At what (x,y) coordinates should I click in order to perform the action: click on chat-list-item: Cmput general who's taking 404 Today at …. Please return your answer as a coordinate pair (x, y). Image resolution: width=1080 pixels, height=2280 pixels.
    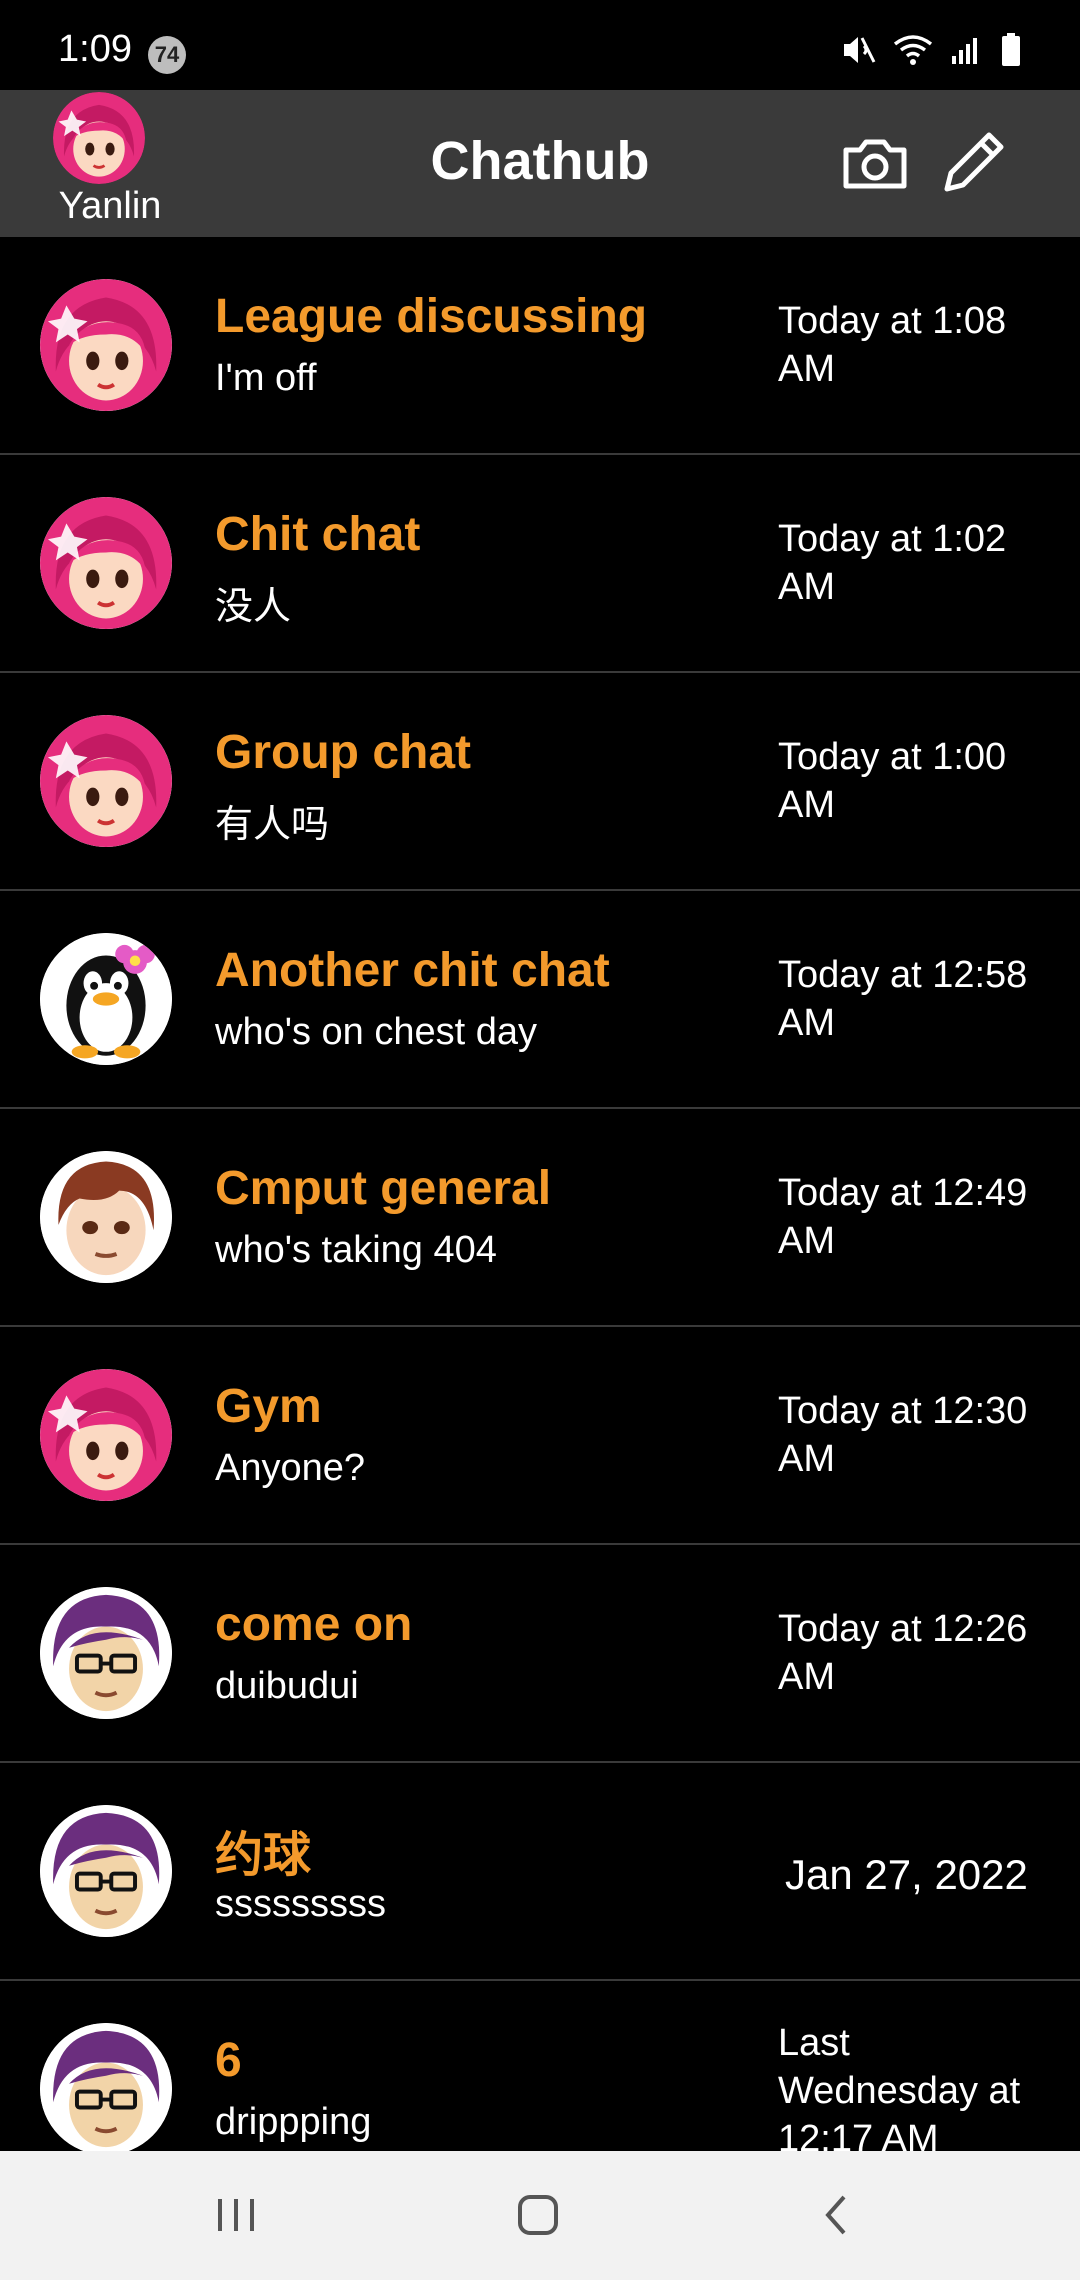
    Looking at the image, I should click on (540, 1218).